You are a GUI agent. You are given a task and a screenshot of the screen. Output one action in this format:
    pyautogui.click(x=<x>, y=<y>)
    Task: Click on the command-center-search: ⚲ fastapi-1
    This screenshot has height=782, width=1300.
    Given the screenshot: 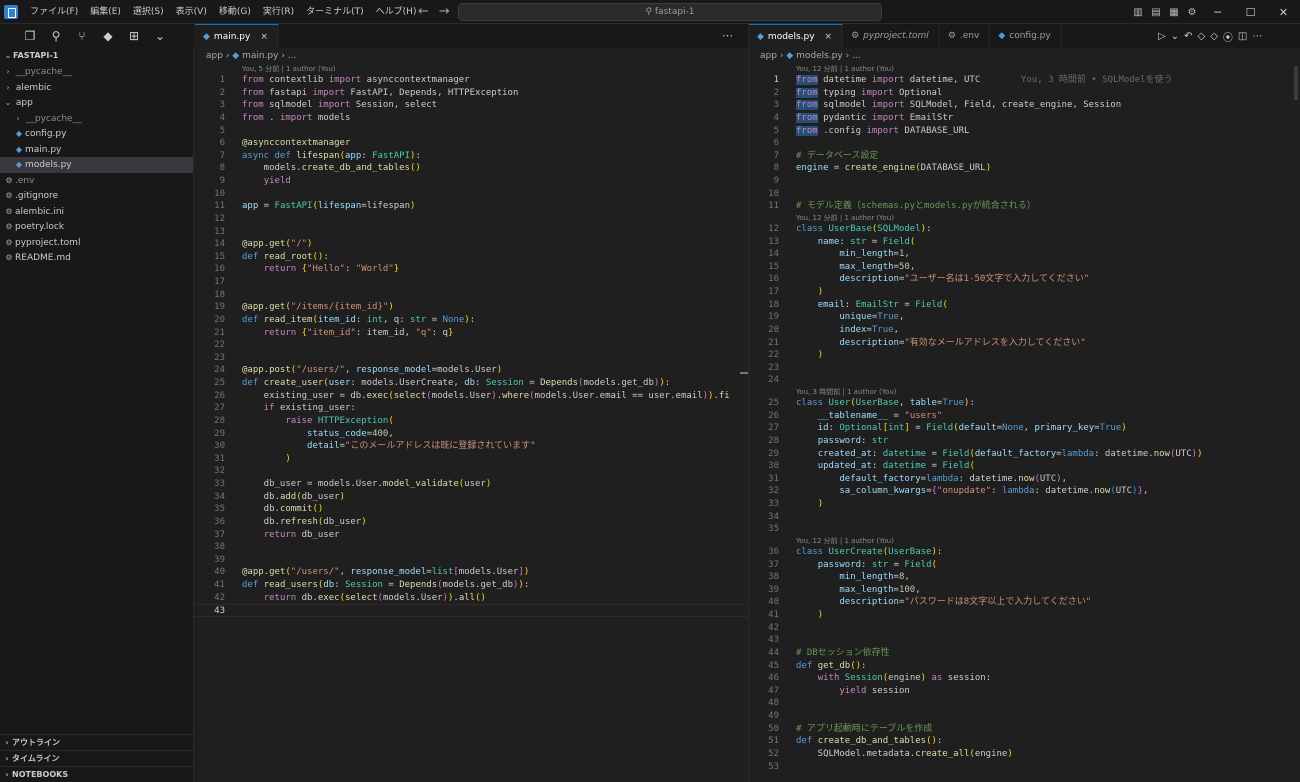 What is the action you would take?
    pyautogui.click(x=670, y=12)
    